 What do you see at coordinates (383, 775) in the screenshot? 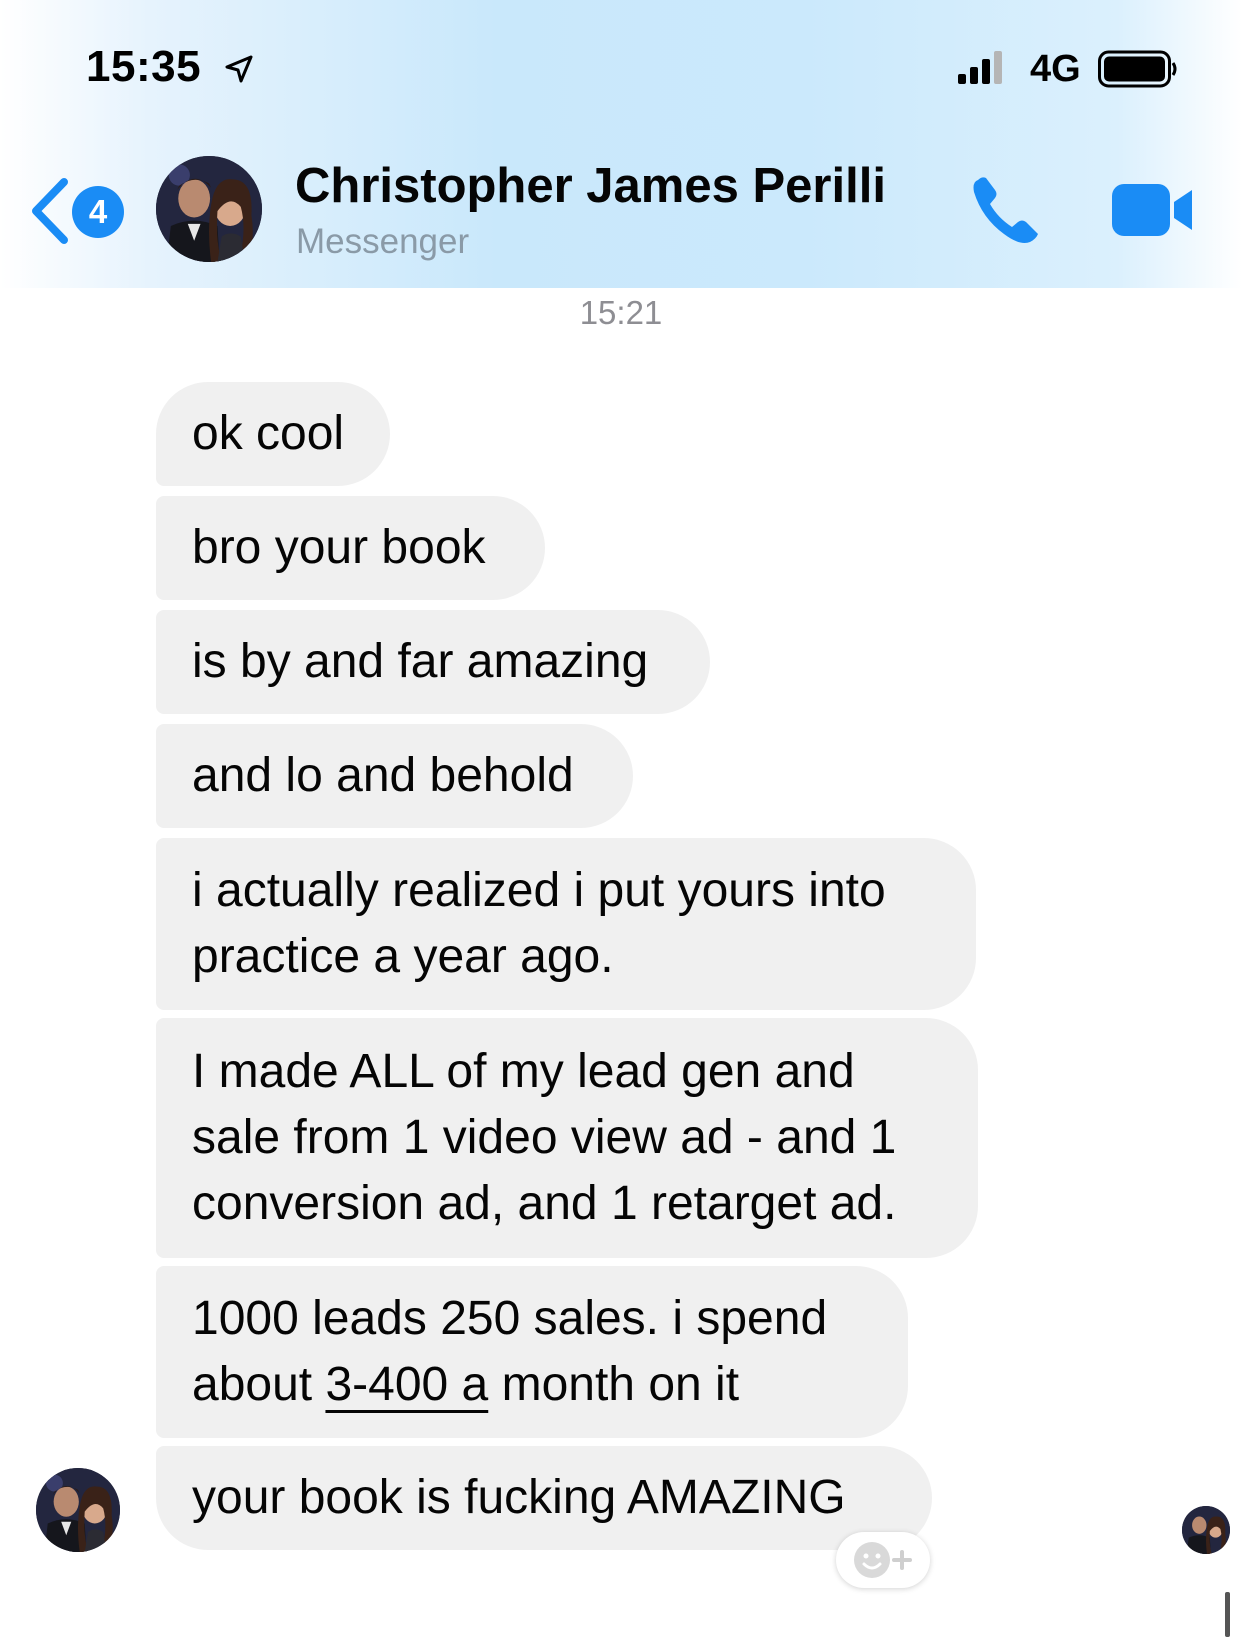
I see `message-text: and lo and behold` at bounding box center [383, 775].